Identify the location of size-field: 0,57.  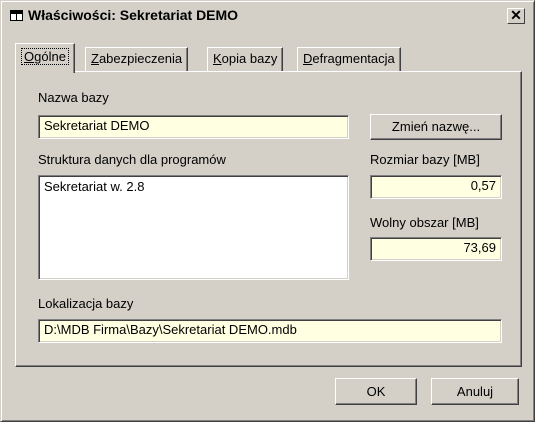
(436, 187).